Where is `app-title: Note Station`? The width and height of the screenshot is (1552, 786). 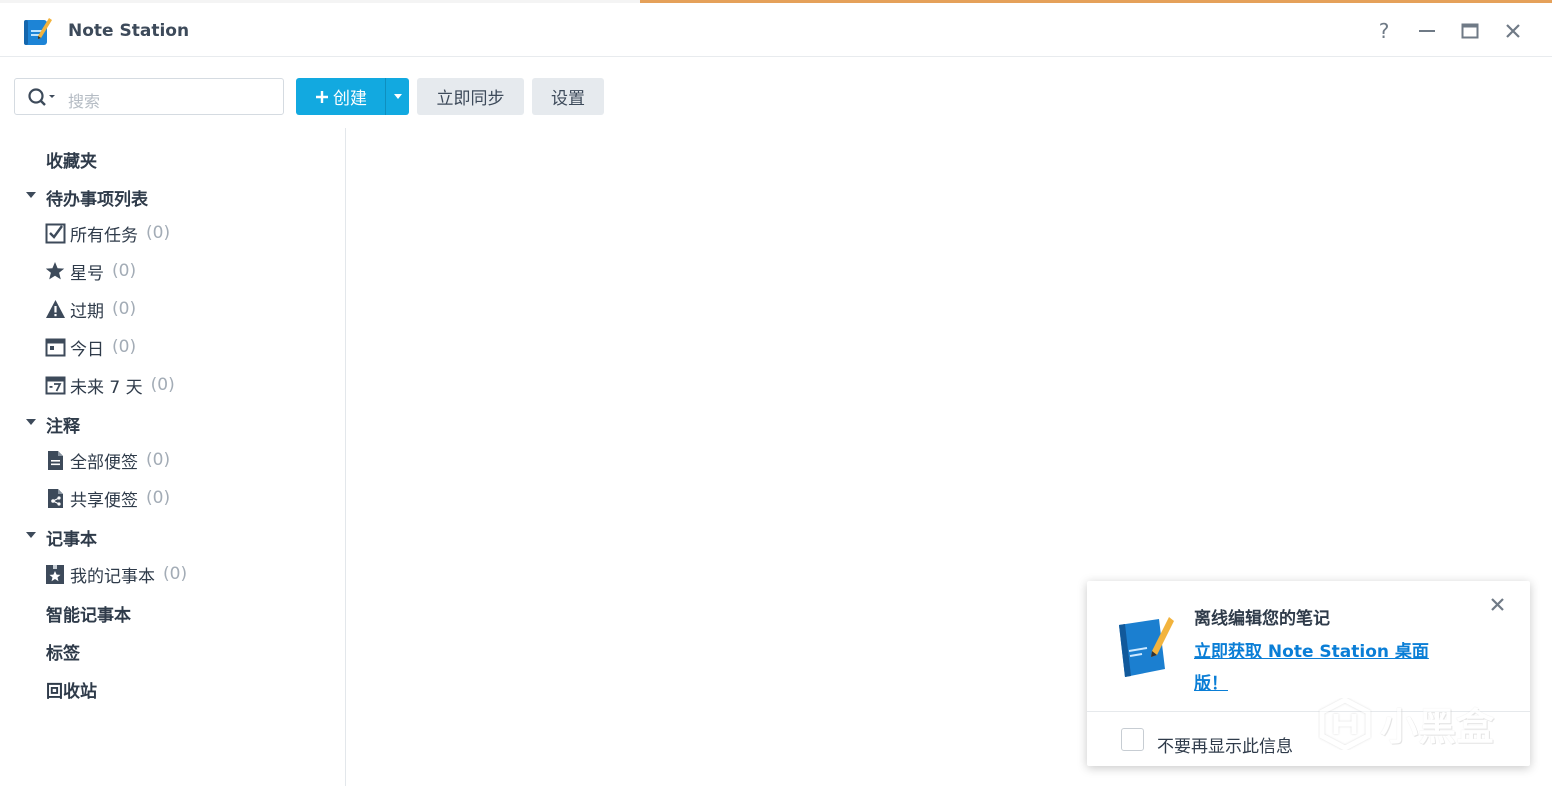
app-title: Note Station is located at coordinates (129, 31).